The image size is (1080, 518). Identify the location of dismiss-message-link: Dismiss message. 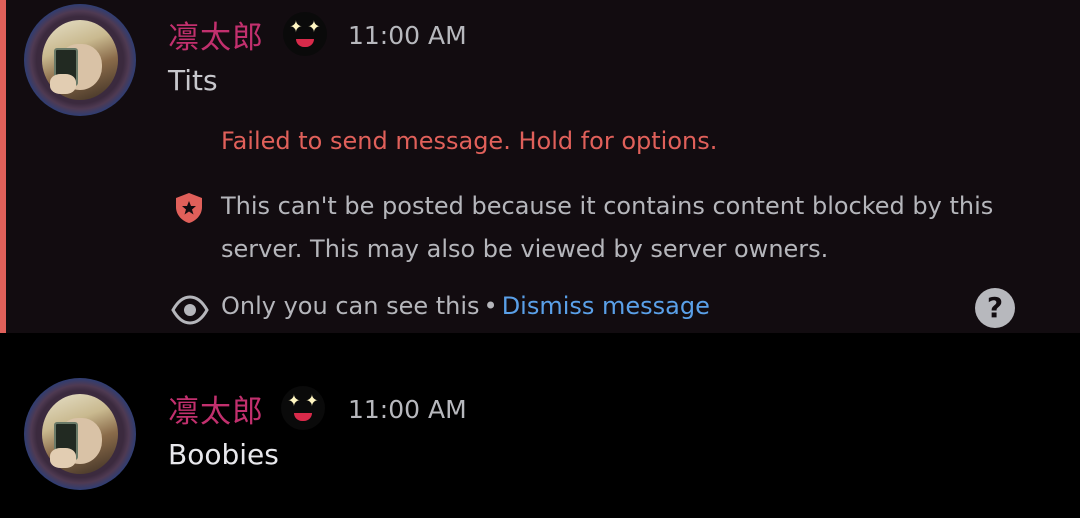
(606, 306).